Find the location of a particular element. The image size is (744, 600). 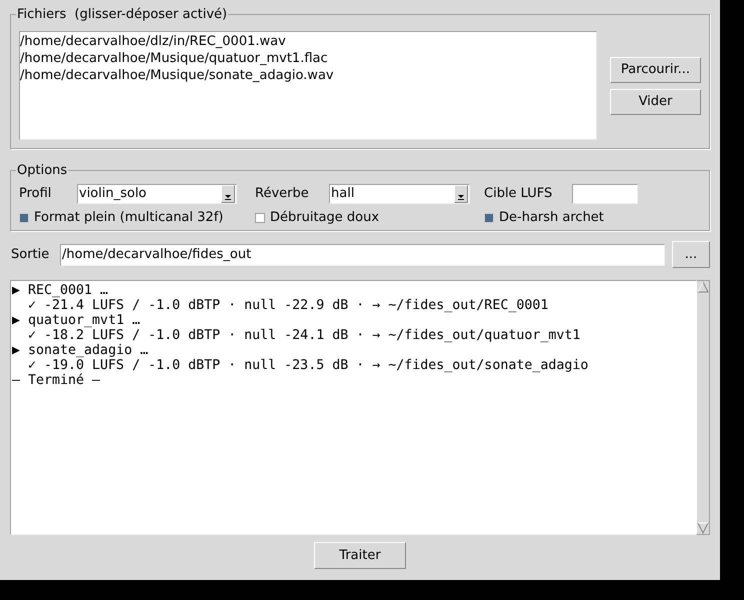

field-label: Sortie is located at coordinates (30, 254).